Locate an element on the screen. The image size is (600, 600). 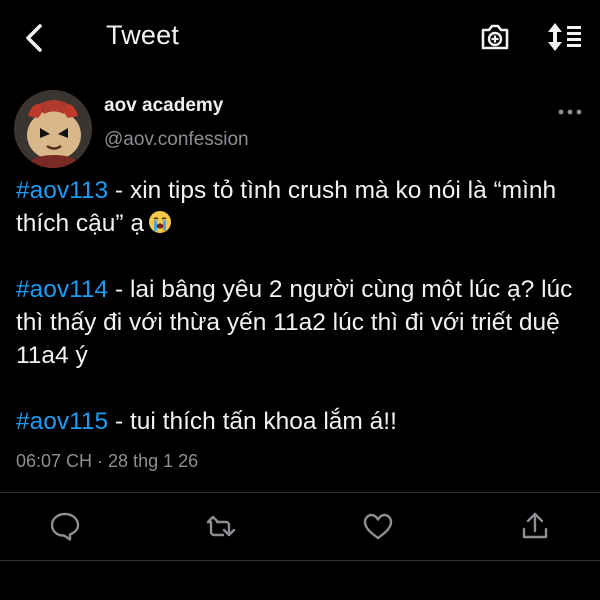
retweet-icon is located at coordinates (221, 526).